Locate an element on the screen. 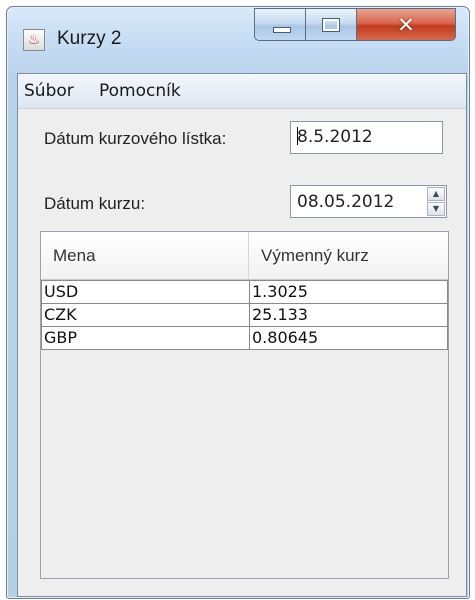  rate-date-spinner: 08.05.2012 ▲ ▼ is located at coordinates (368, 201).